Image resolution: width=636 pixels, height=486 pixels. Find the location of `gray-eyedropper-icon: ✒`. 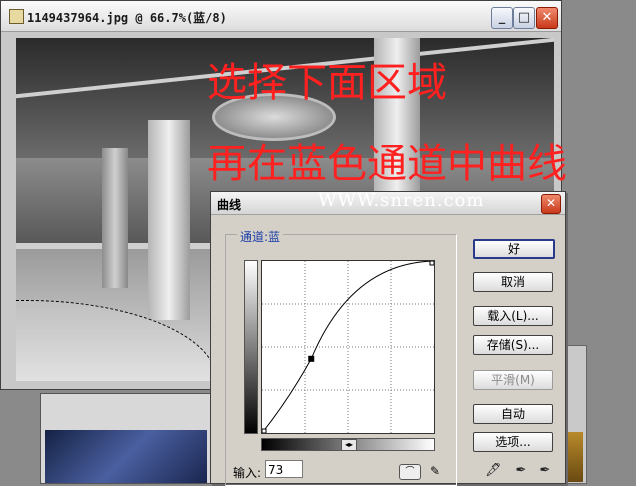

gray-eyedropper-icon: ✒ is located at coordinates (521, 471).